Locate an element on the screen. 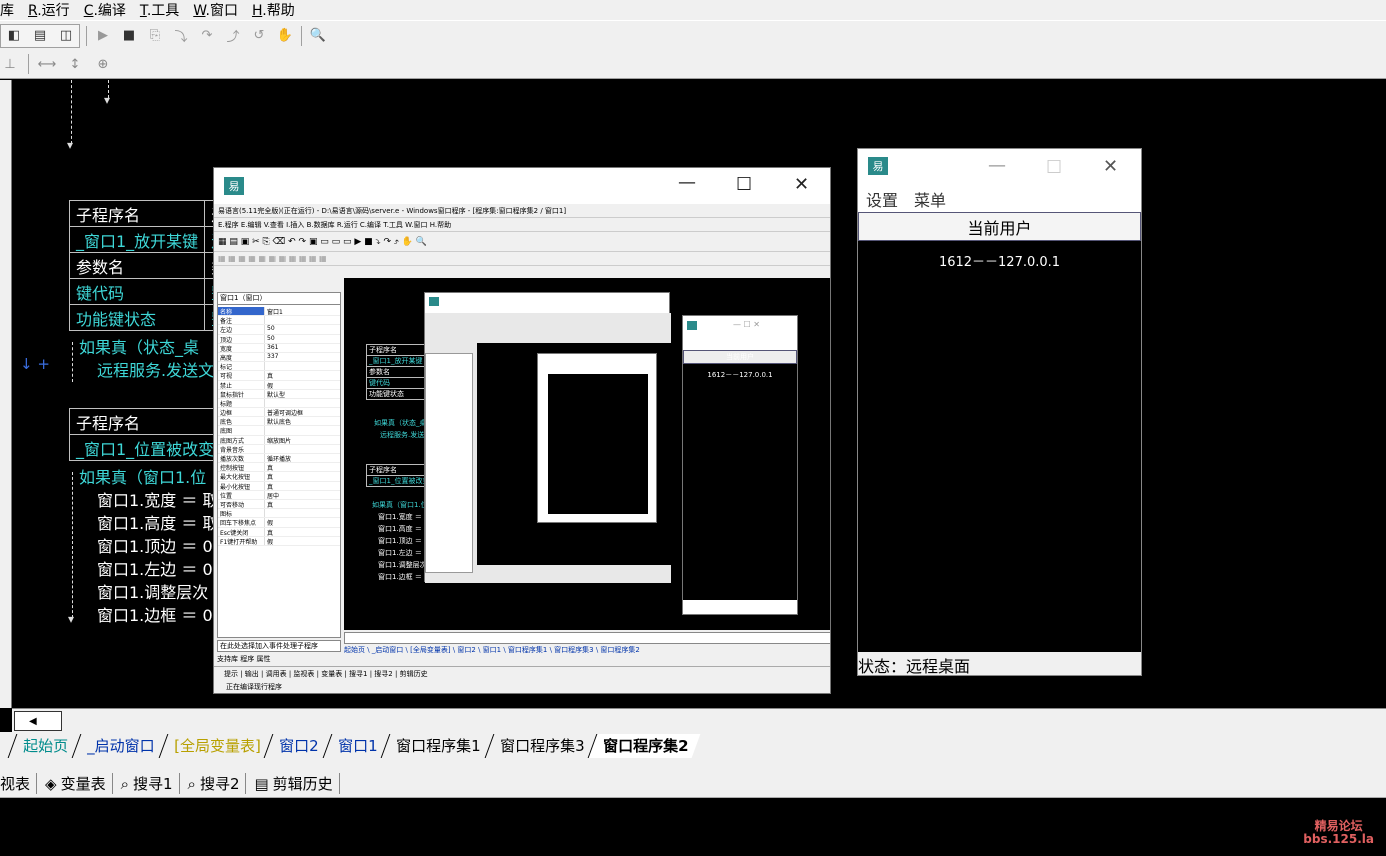 The height and width of the screenshot is (856, 1386). property-row: 备注 is located at coordinates (279, 321).